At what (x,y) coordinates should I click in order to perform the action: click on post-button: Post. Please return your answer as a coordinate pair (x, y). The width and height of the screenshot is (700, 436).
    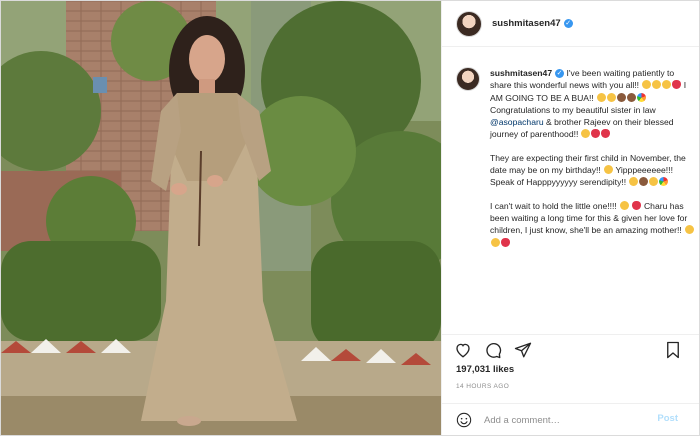
    Looking at the image, I should click on (667, 418).